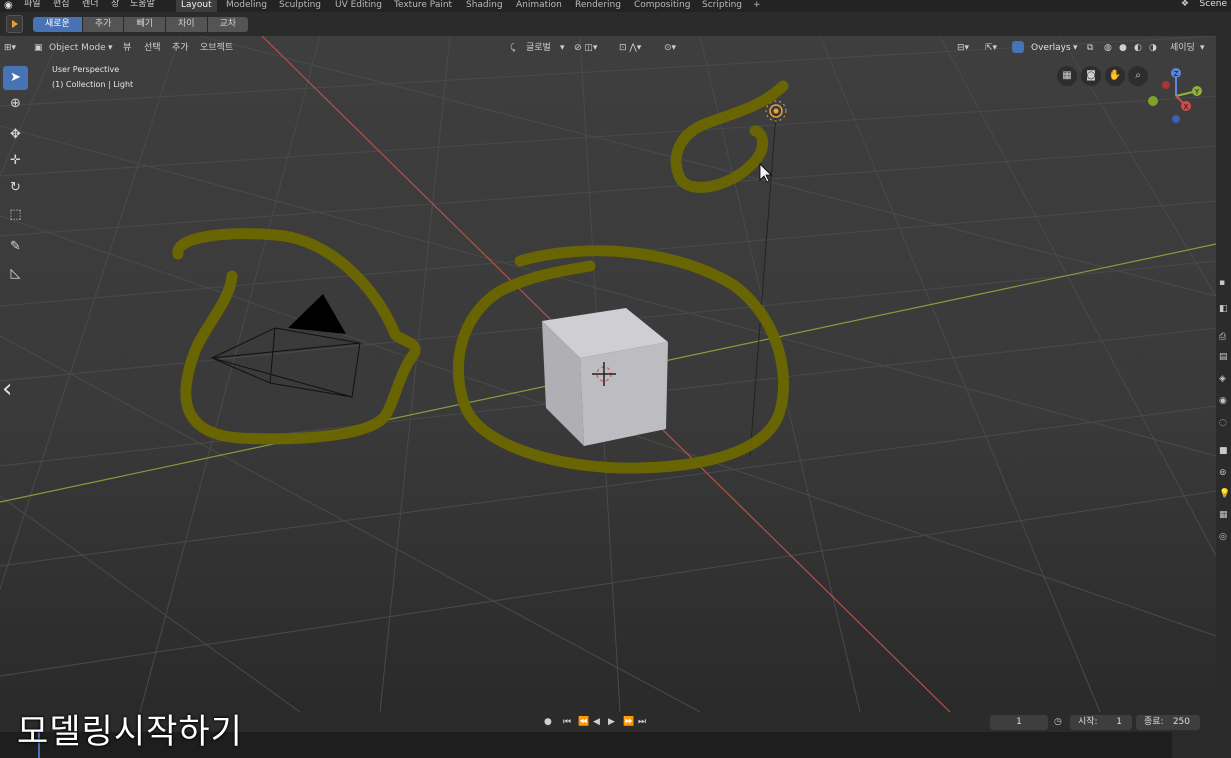  Describe the element at coordinates (1181, 722) in the screenshot. I see `end-frame-value: 250` at that location.